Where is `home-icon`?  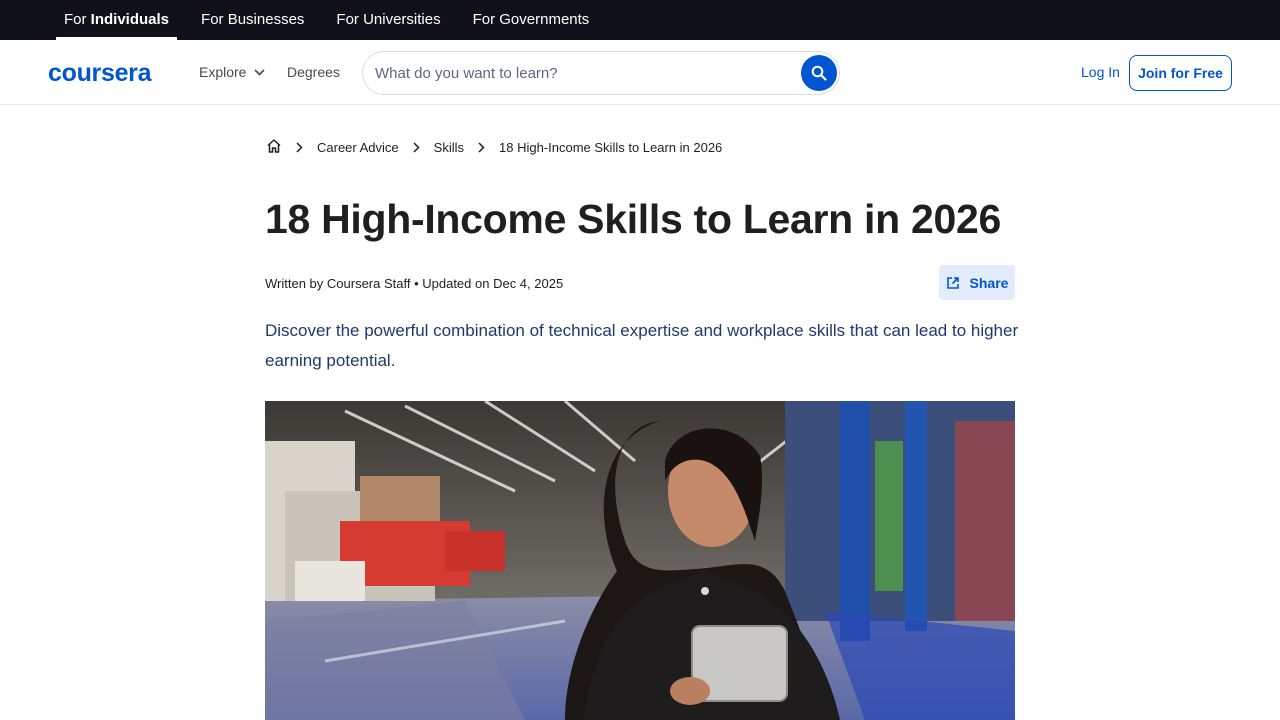 home-icon is located at coordinates (274, 147).